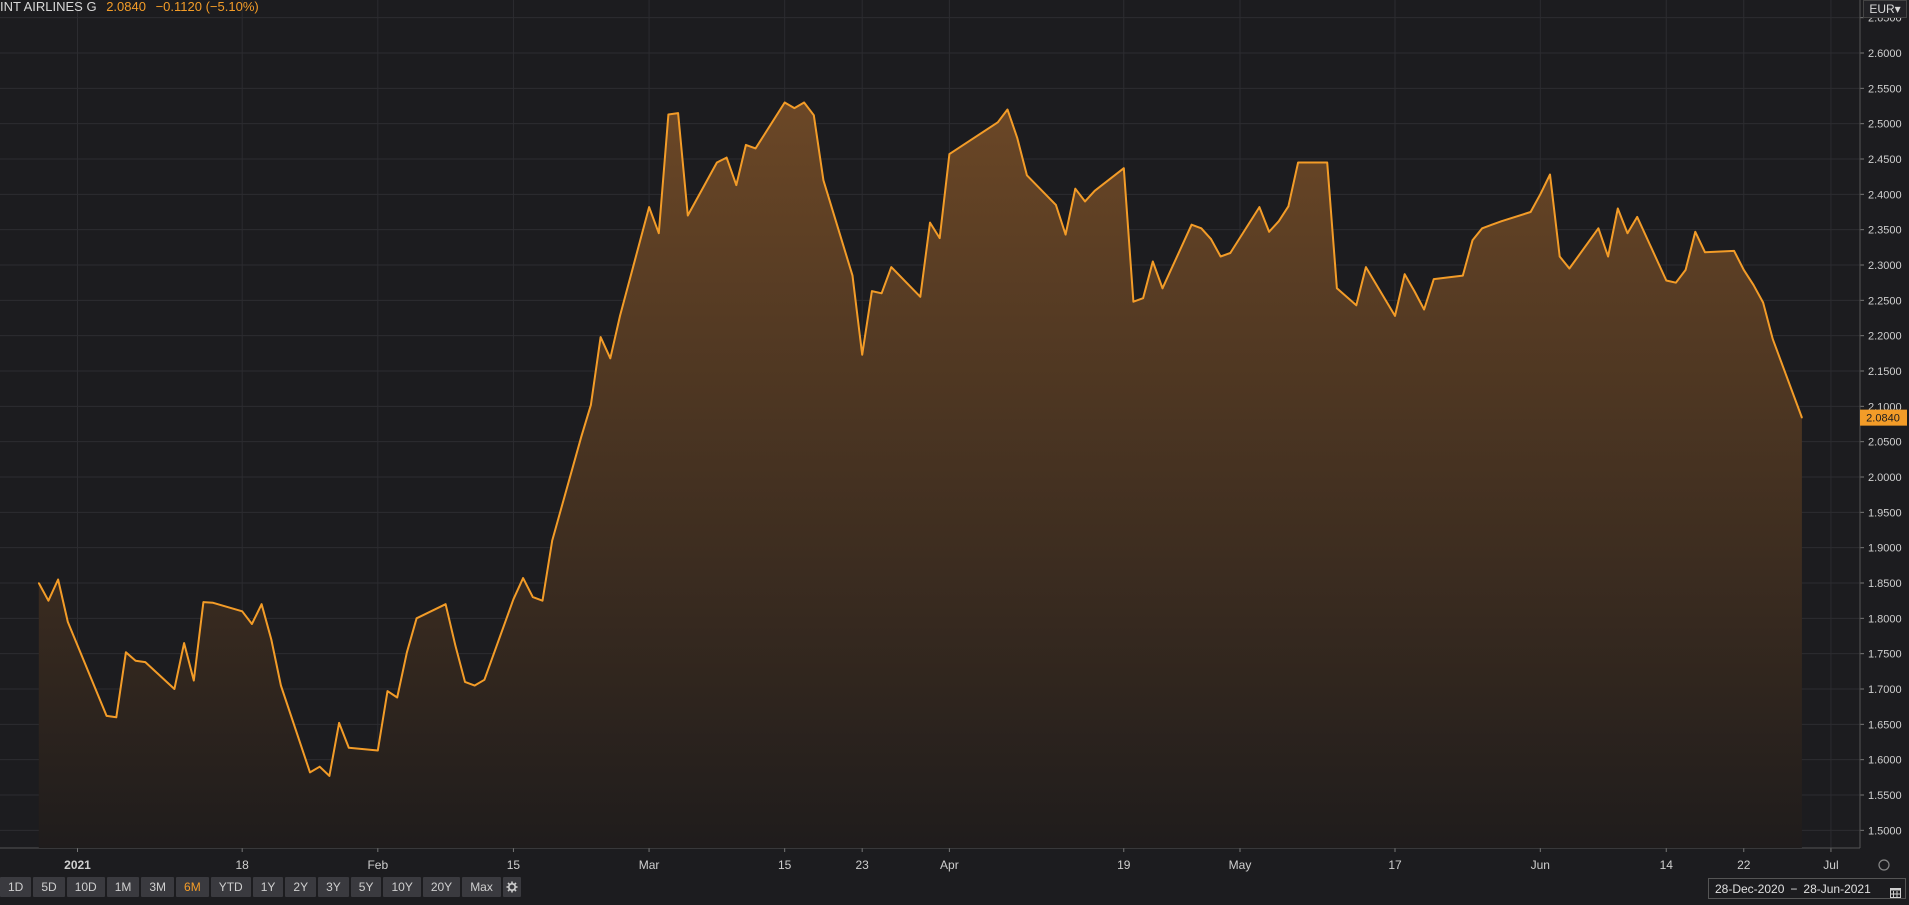 The image size is (1909, 905). What do you see at coordinates (1744, 865) in the screenshot?
I see `x-tick-label: 22` at bounding box center [1744, 865].